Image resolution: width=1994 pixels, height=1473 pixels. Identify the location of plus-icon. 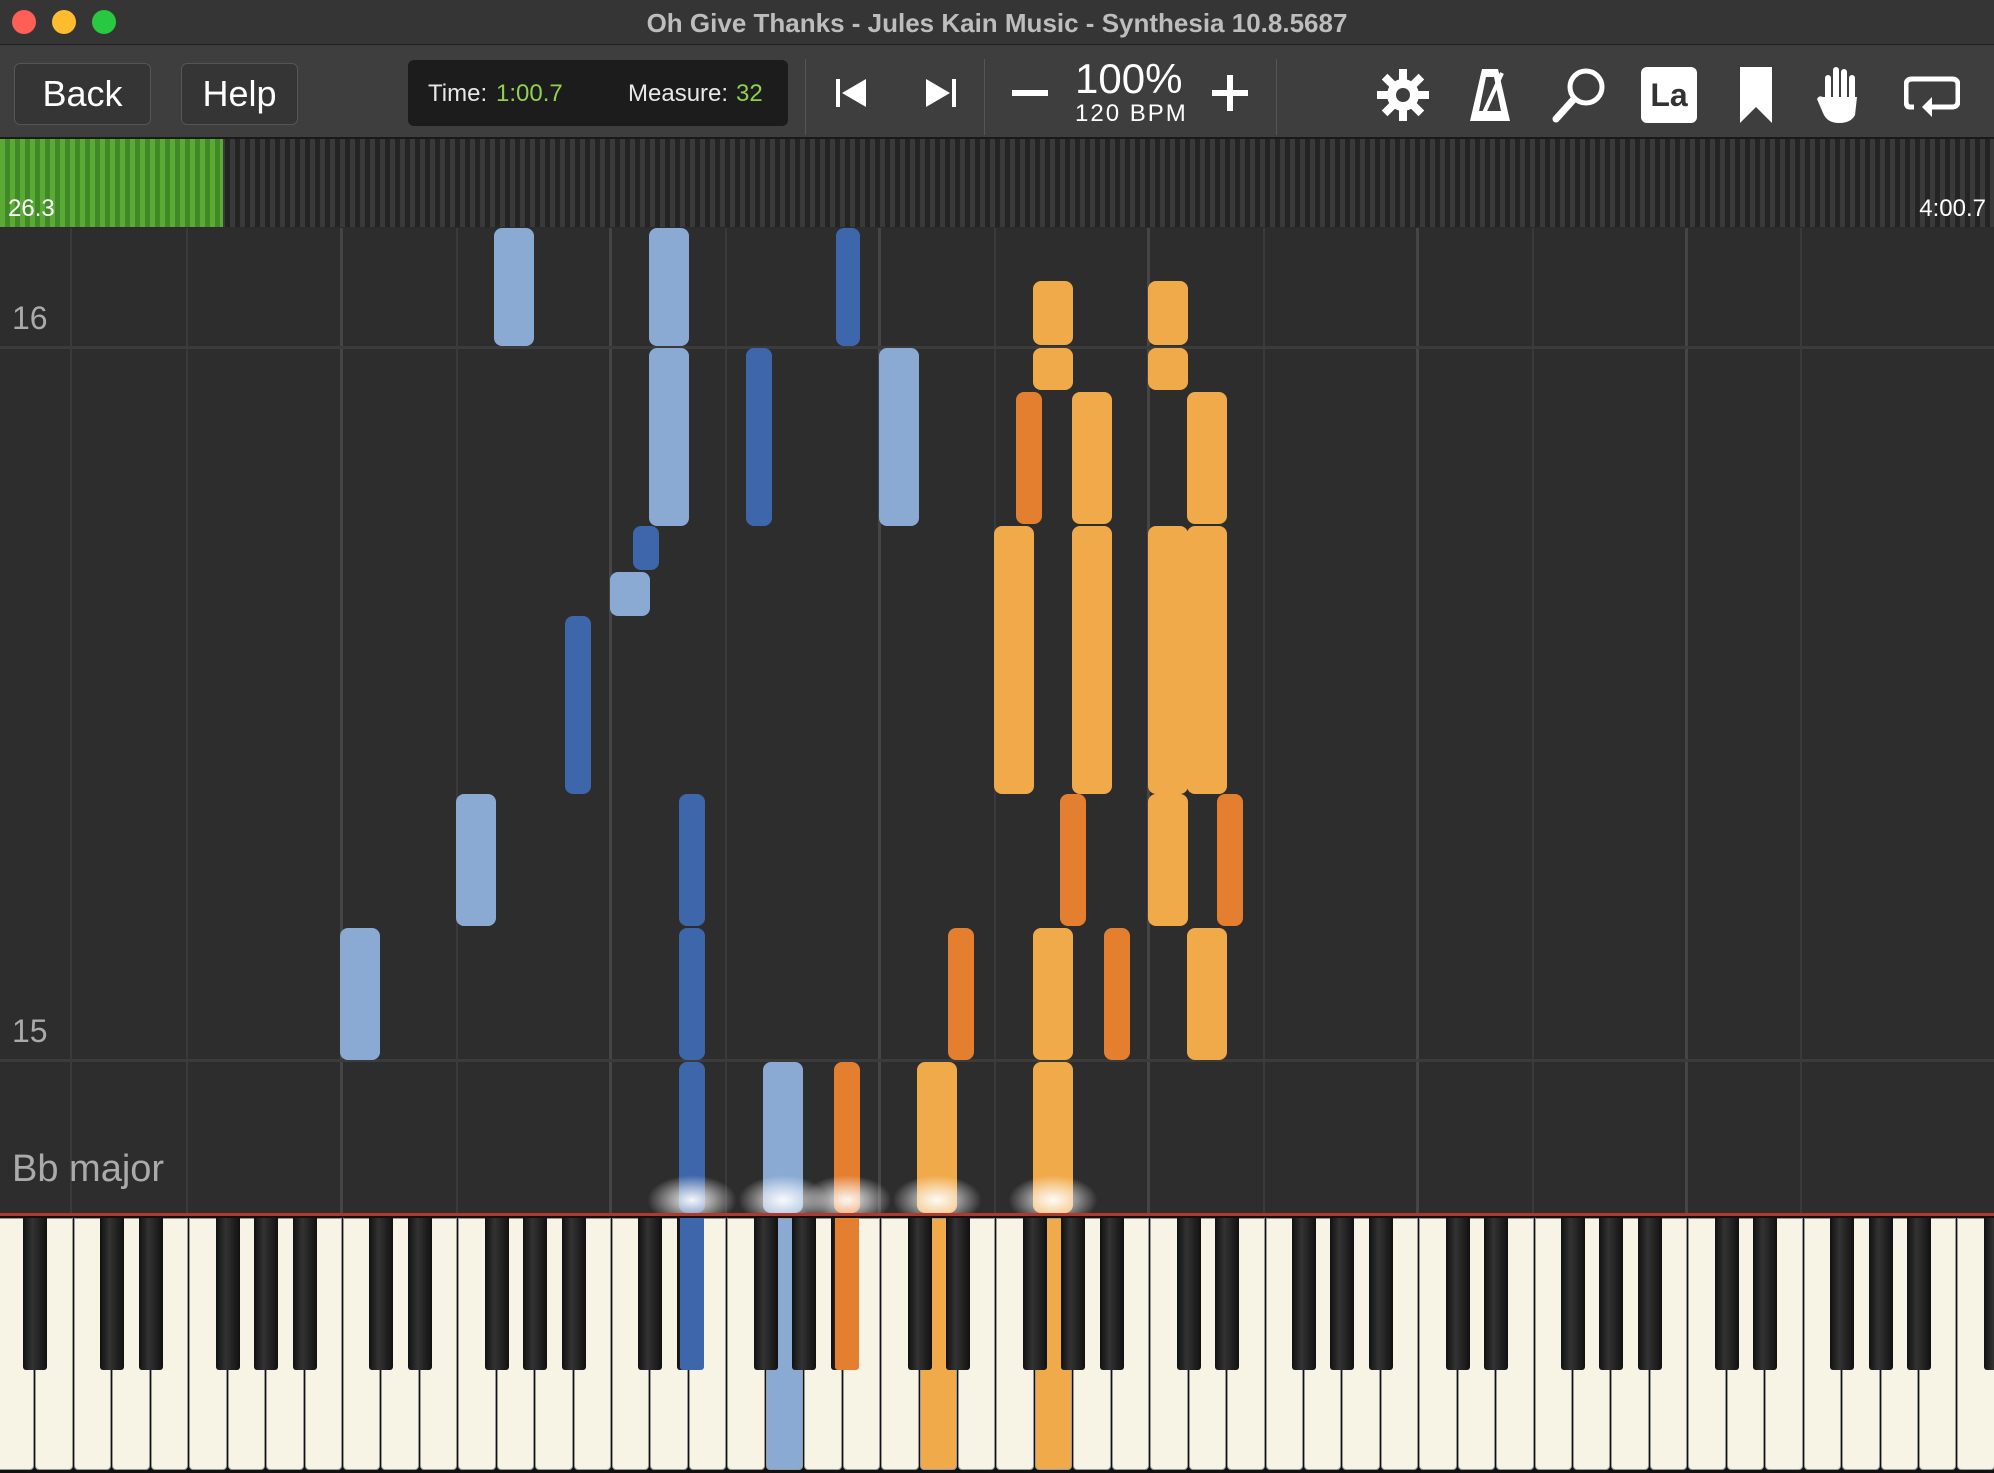
(1230, 95).